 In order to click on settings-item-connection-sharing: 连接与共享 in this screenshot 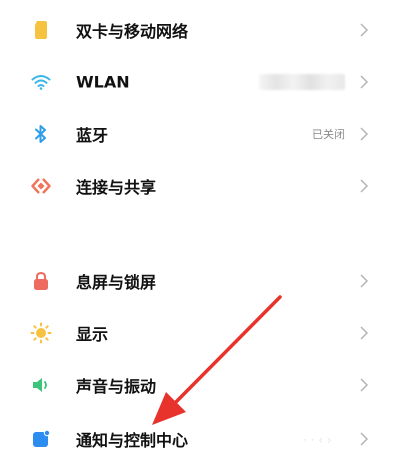, I will do `click(199, 186)`.